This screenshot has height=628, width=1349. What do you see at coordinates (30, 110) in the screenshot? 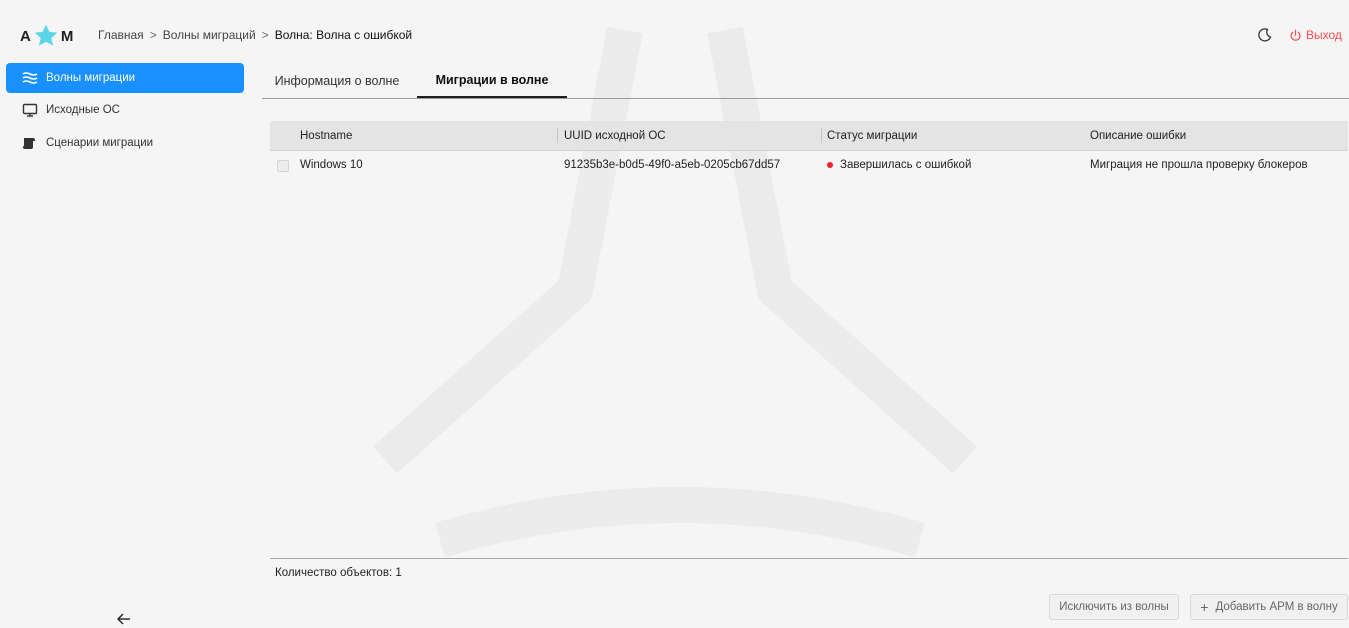
I see `monitor-icon` at bounding box center [30, 110].